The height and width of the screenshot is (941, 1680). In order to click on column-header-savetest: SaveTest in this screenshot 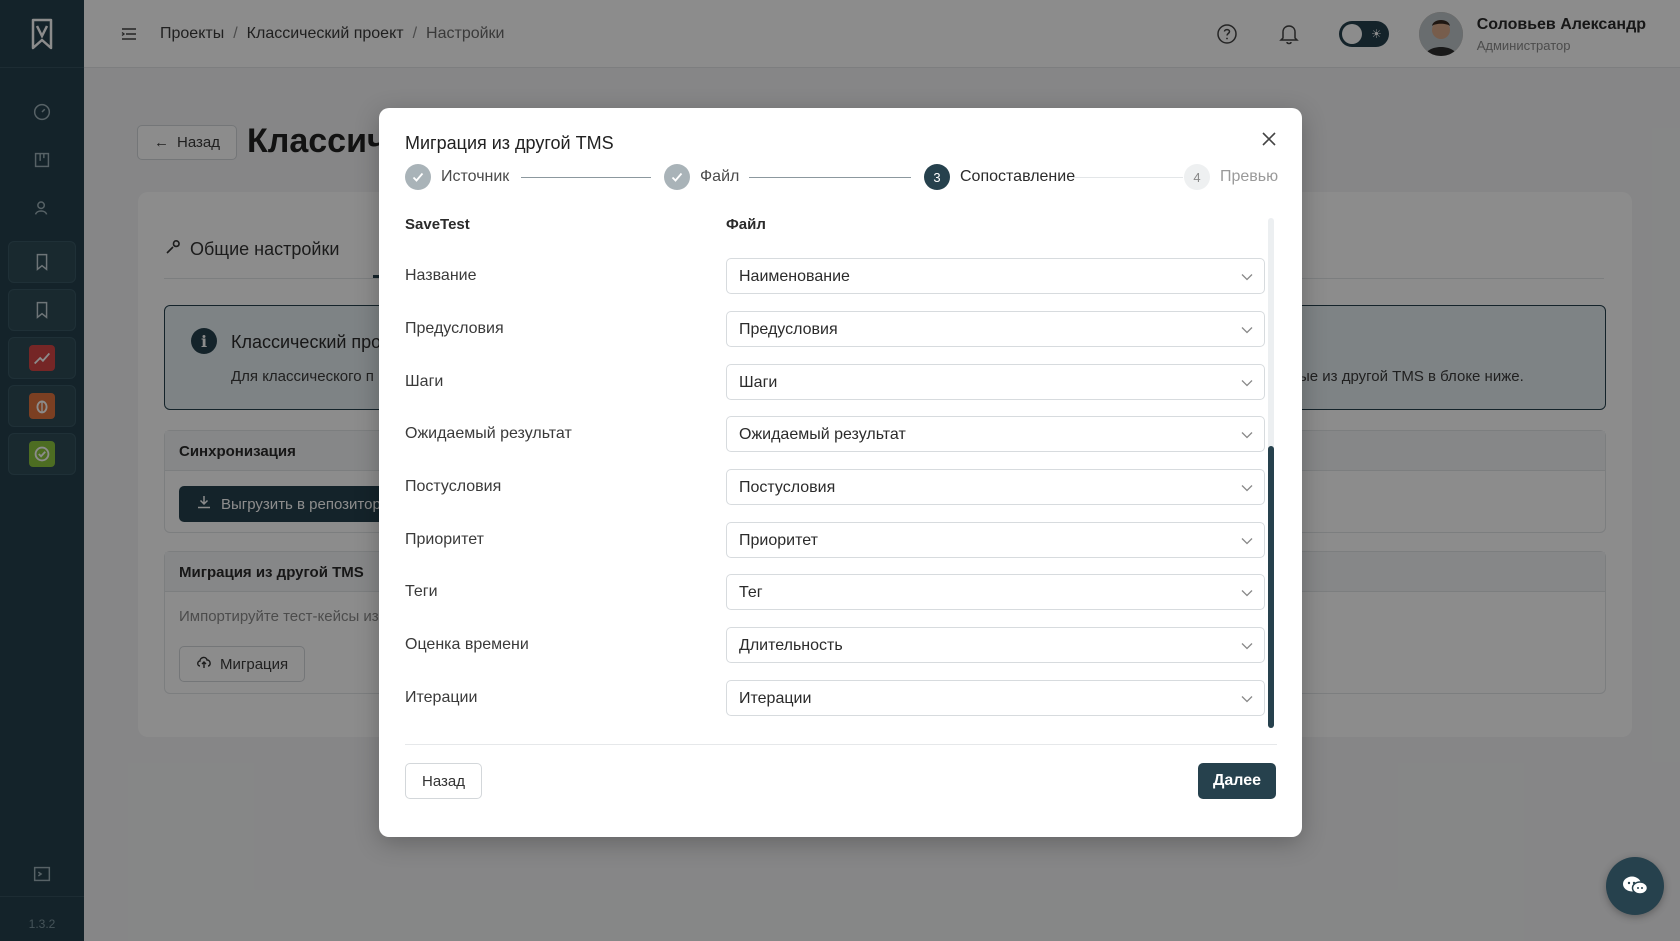, I will do `click(437, 224)`.